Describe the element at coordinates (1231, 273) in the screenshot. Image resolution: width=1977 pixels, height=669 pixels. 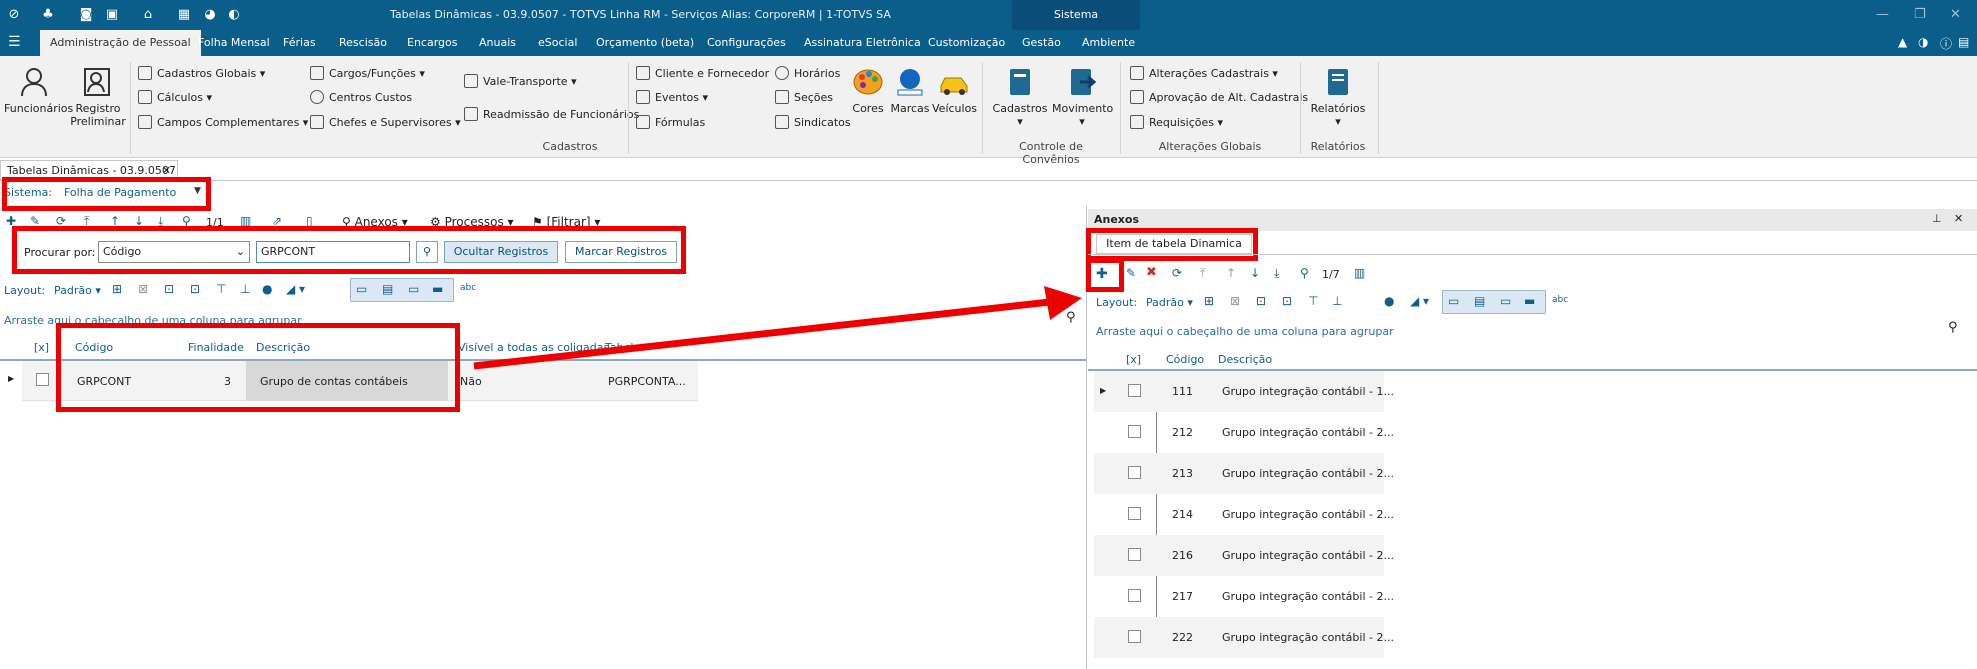
I see `prev-icon: ↑` at that location.